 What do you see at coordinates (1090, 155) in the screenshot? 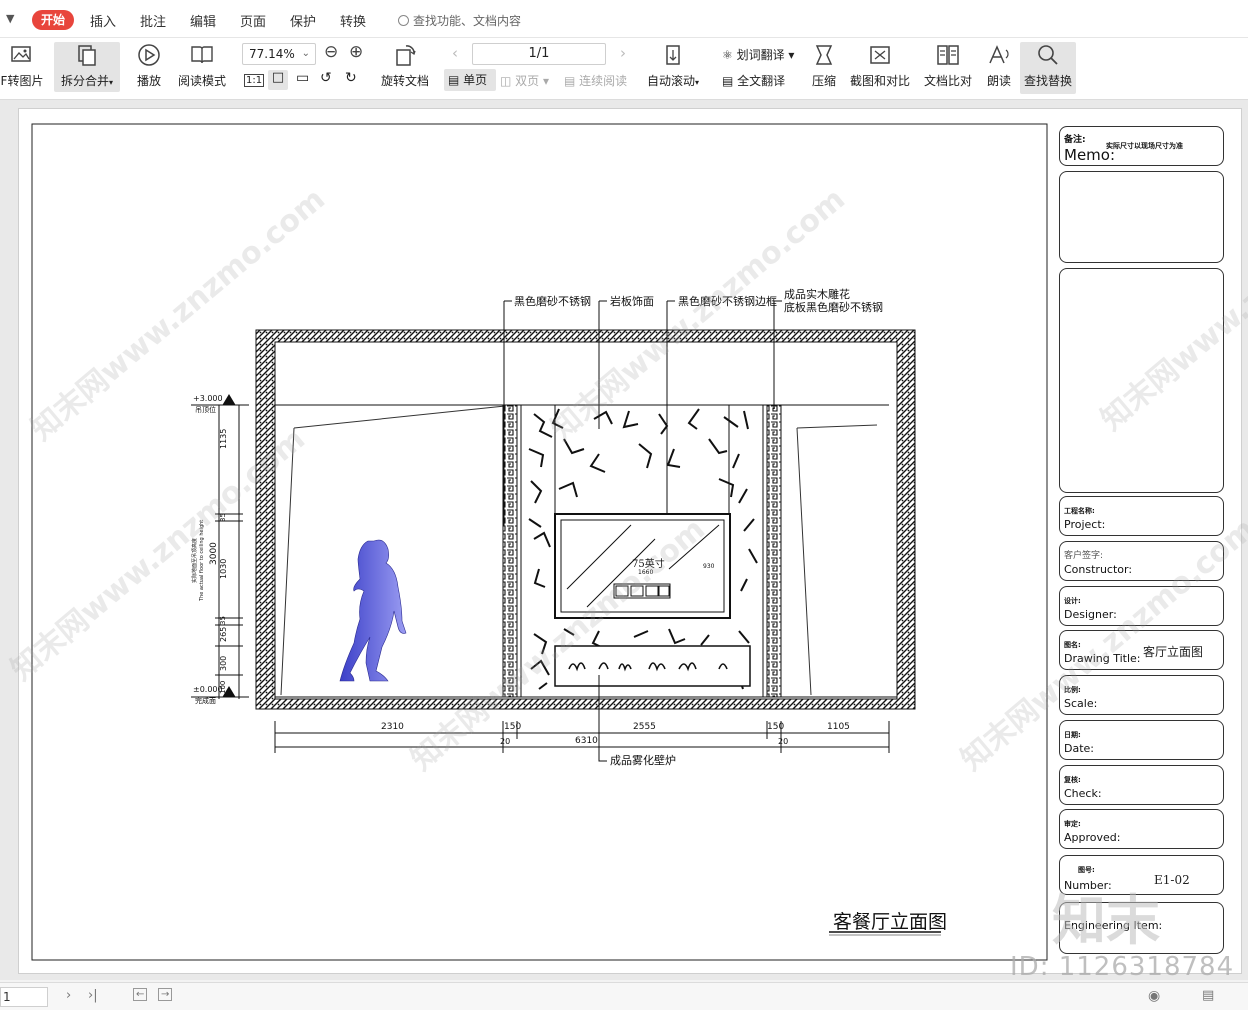
I see `memo-en: Memo:` at bounding box center [1090, 155].